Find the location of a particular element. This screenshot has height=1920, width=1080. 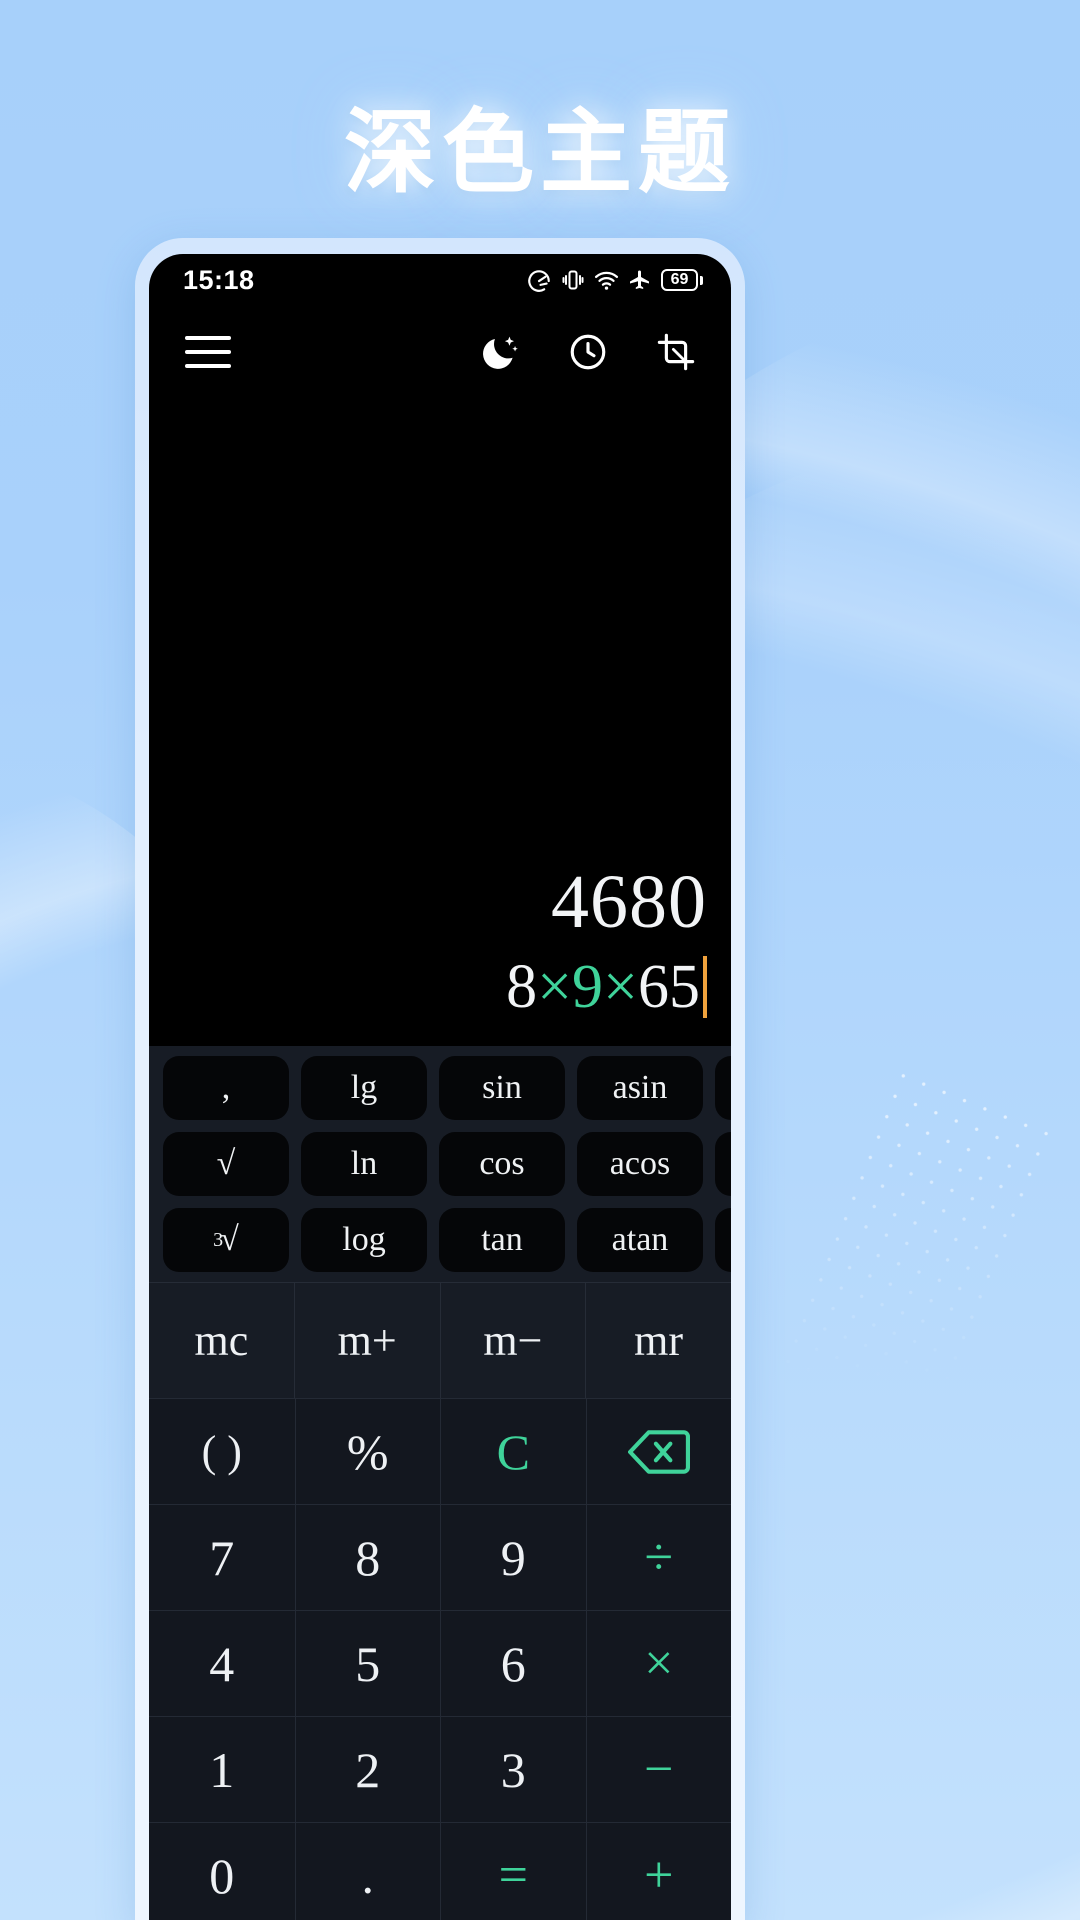

toolbar-actions is located at coordinates (588, 352).